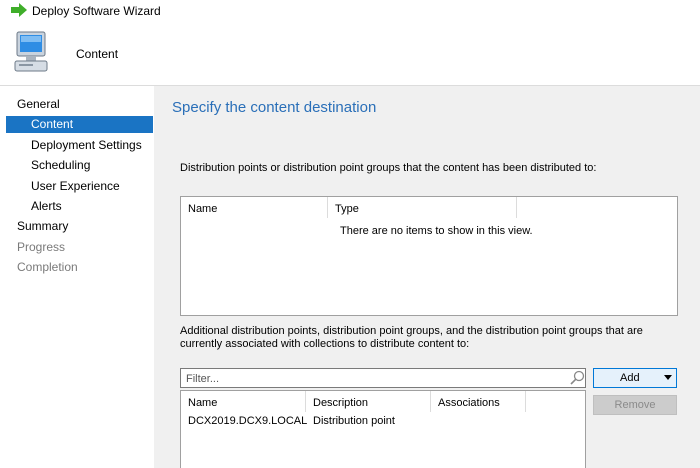 This screenshot has height=468, width=700. Describe the element at coordinates (422, 207) in the screenshot. I see `column-header-type: Type` at that location.